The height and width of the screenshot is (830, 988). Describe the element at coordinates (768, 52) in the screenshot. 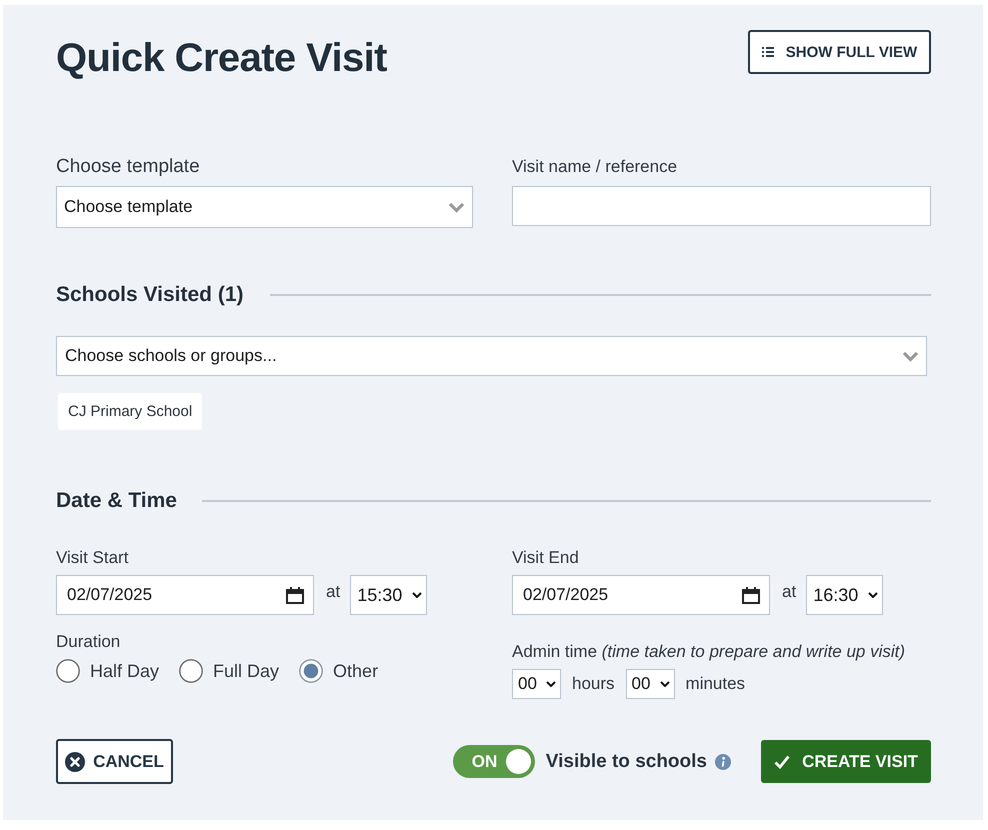

I see `list-icon` at that location.